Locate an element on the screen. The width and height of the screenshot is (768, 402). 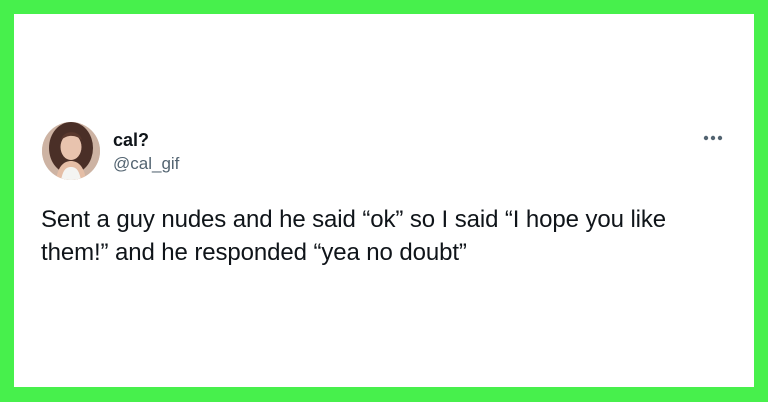
profile-photo-icon is located at coordinates (71, 151).